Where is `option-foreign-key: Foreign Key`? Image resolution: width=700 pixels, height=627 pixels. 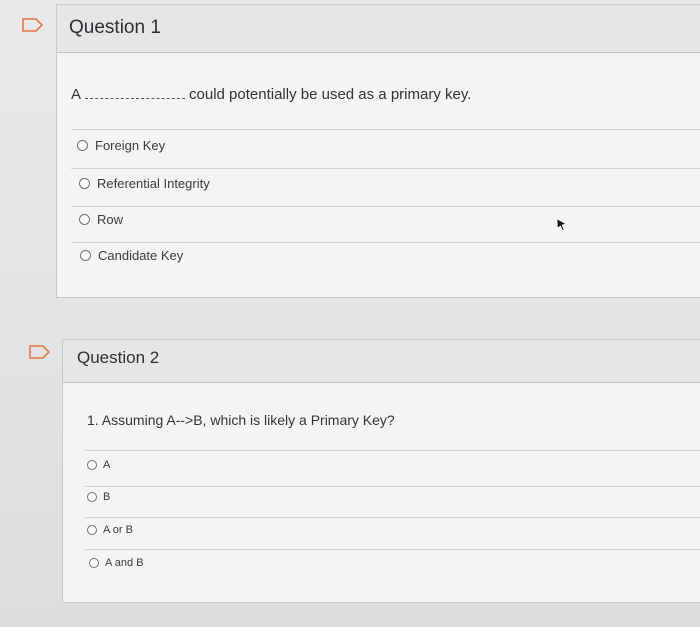
option-foreign-key: Foreign Key is located at coordinates (121, 145).